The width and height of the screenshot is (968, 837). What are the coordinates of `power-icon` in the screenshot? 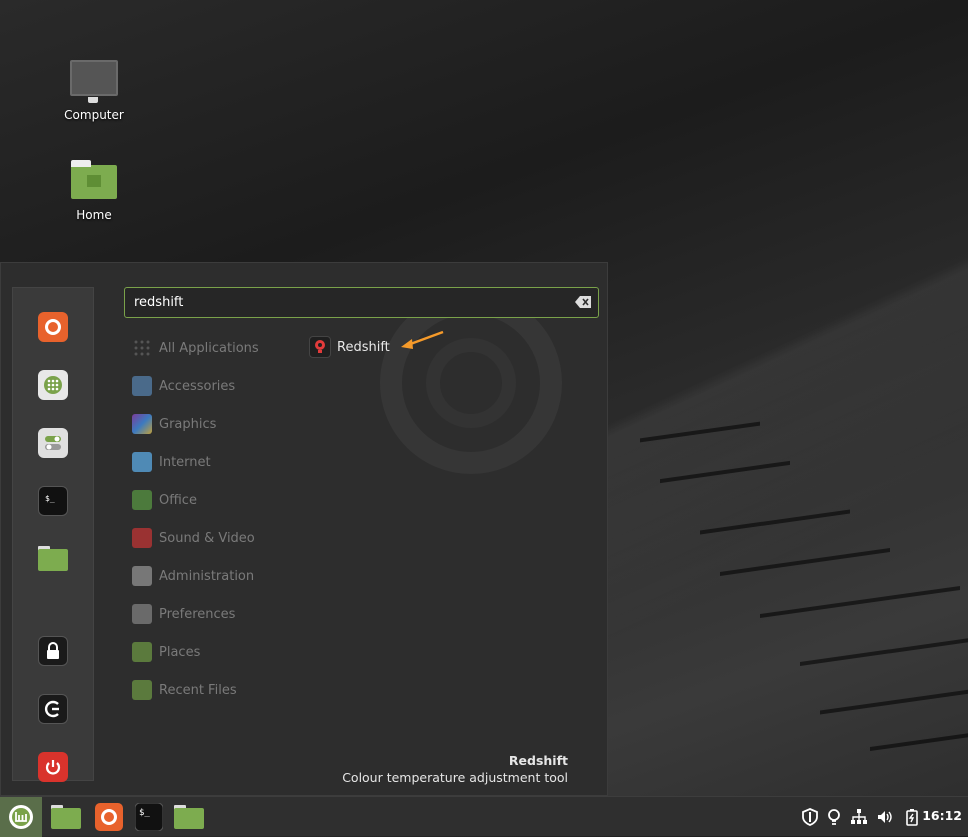 It's located at (53, 767).